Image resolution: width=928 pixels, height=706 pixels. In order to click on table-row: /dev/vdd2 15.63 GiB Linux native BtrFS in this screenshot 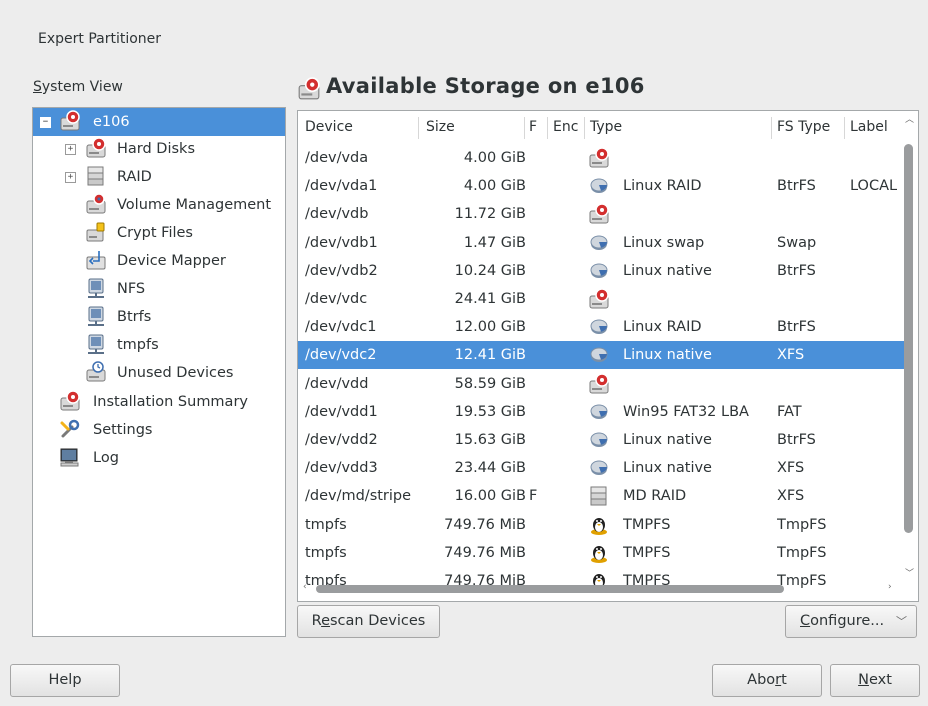, I will do `click(601, 440)`.